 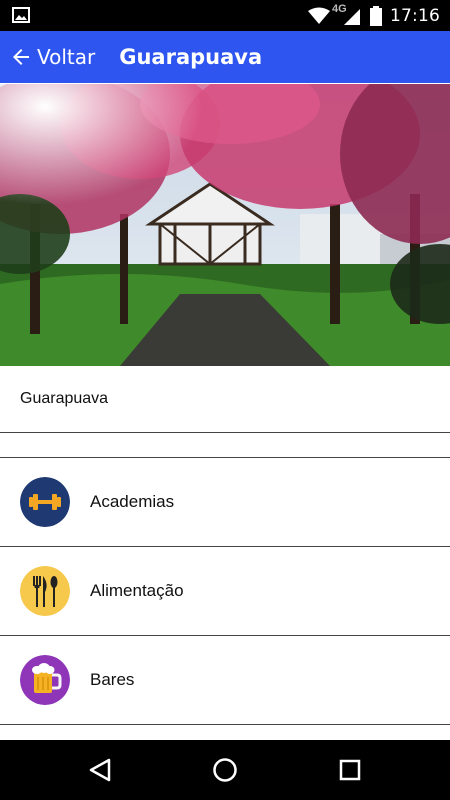 I want to click on city-name-row: Guarapuava, so click(x=225, y=399).